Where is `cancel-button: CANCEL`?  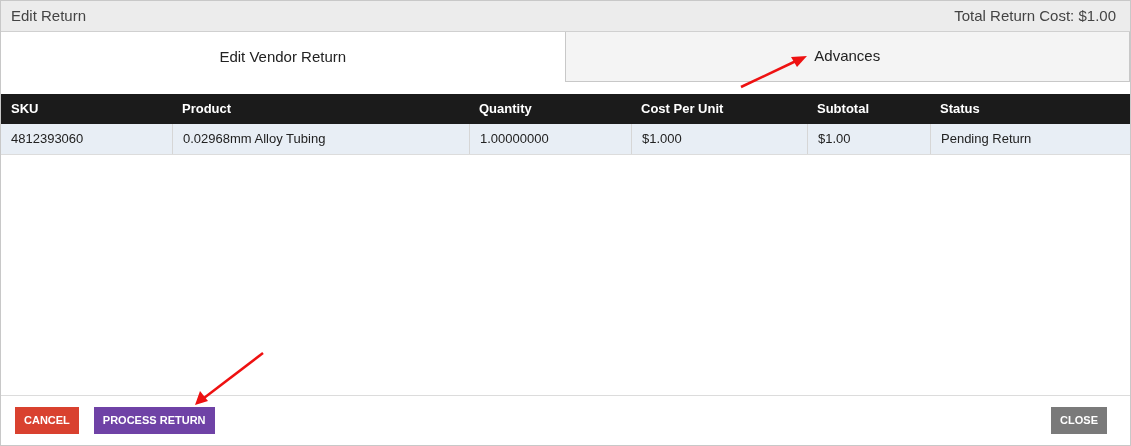
cancel-button: CANCEL is located at coordinates (47, 420).